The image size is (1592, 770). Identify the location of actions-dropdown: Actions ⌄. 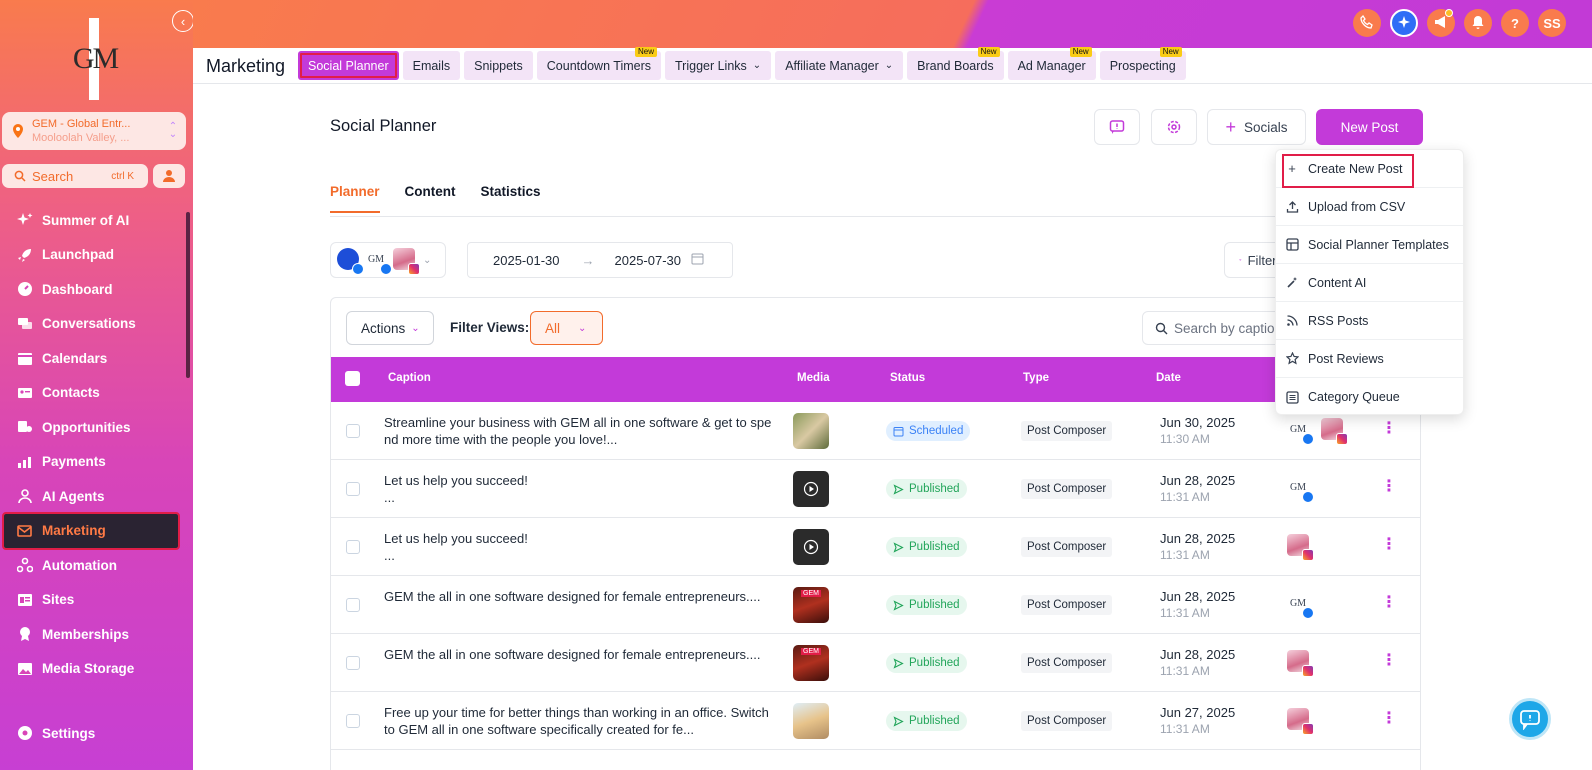
(390, 328).